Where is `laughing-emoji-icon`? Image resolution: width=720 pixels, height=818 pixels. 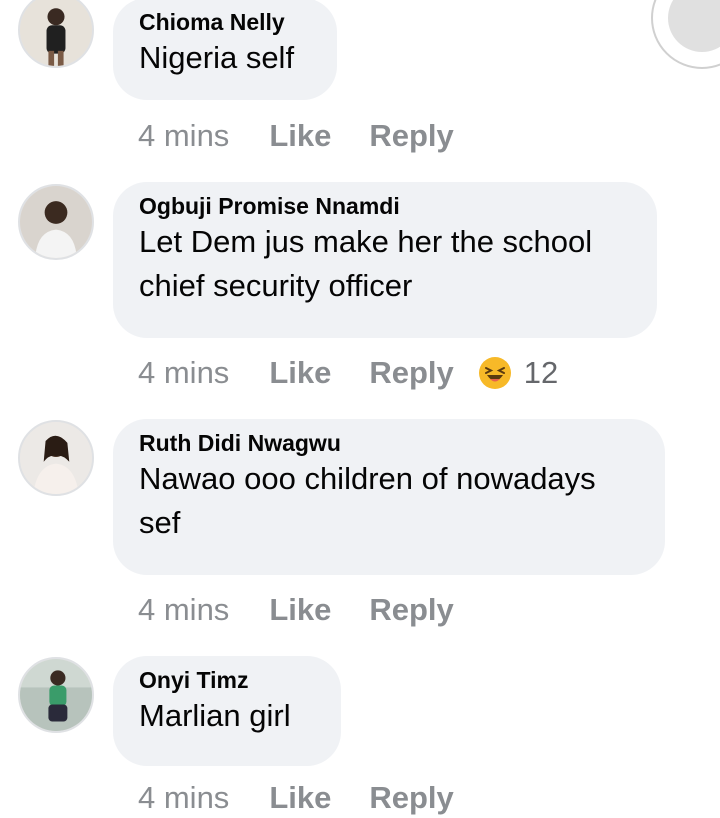 laughing-emoji-icon is located at coordinates (495, 373).